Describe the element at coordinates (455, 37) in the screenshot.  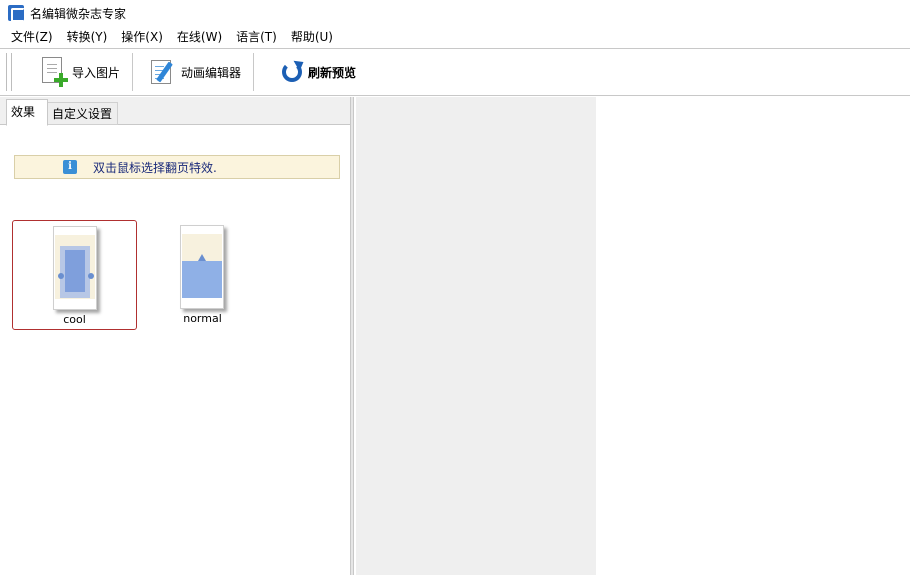
I see `menu-bar: 文件(Z) 转换(Y) 操作(X) 在线(W) 语言(T) 帮助(U)` at that location.